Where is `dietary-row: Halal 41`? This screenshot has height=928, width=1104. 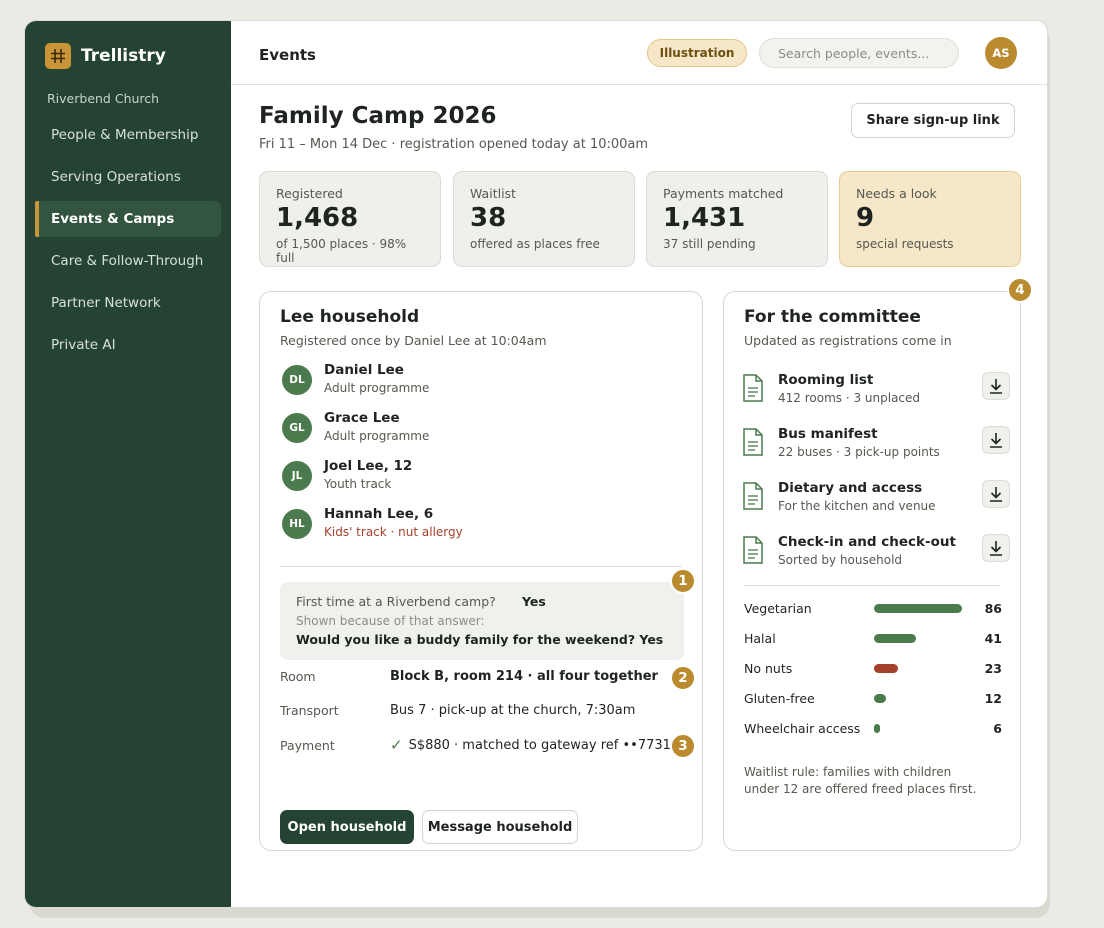 dietary-row: Halal 41 is located at coordinates (873, 639).